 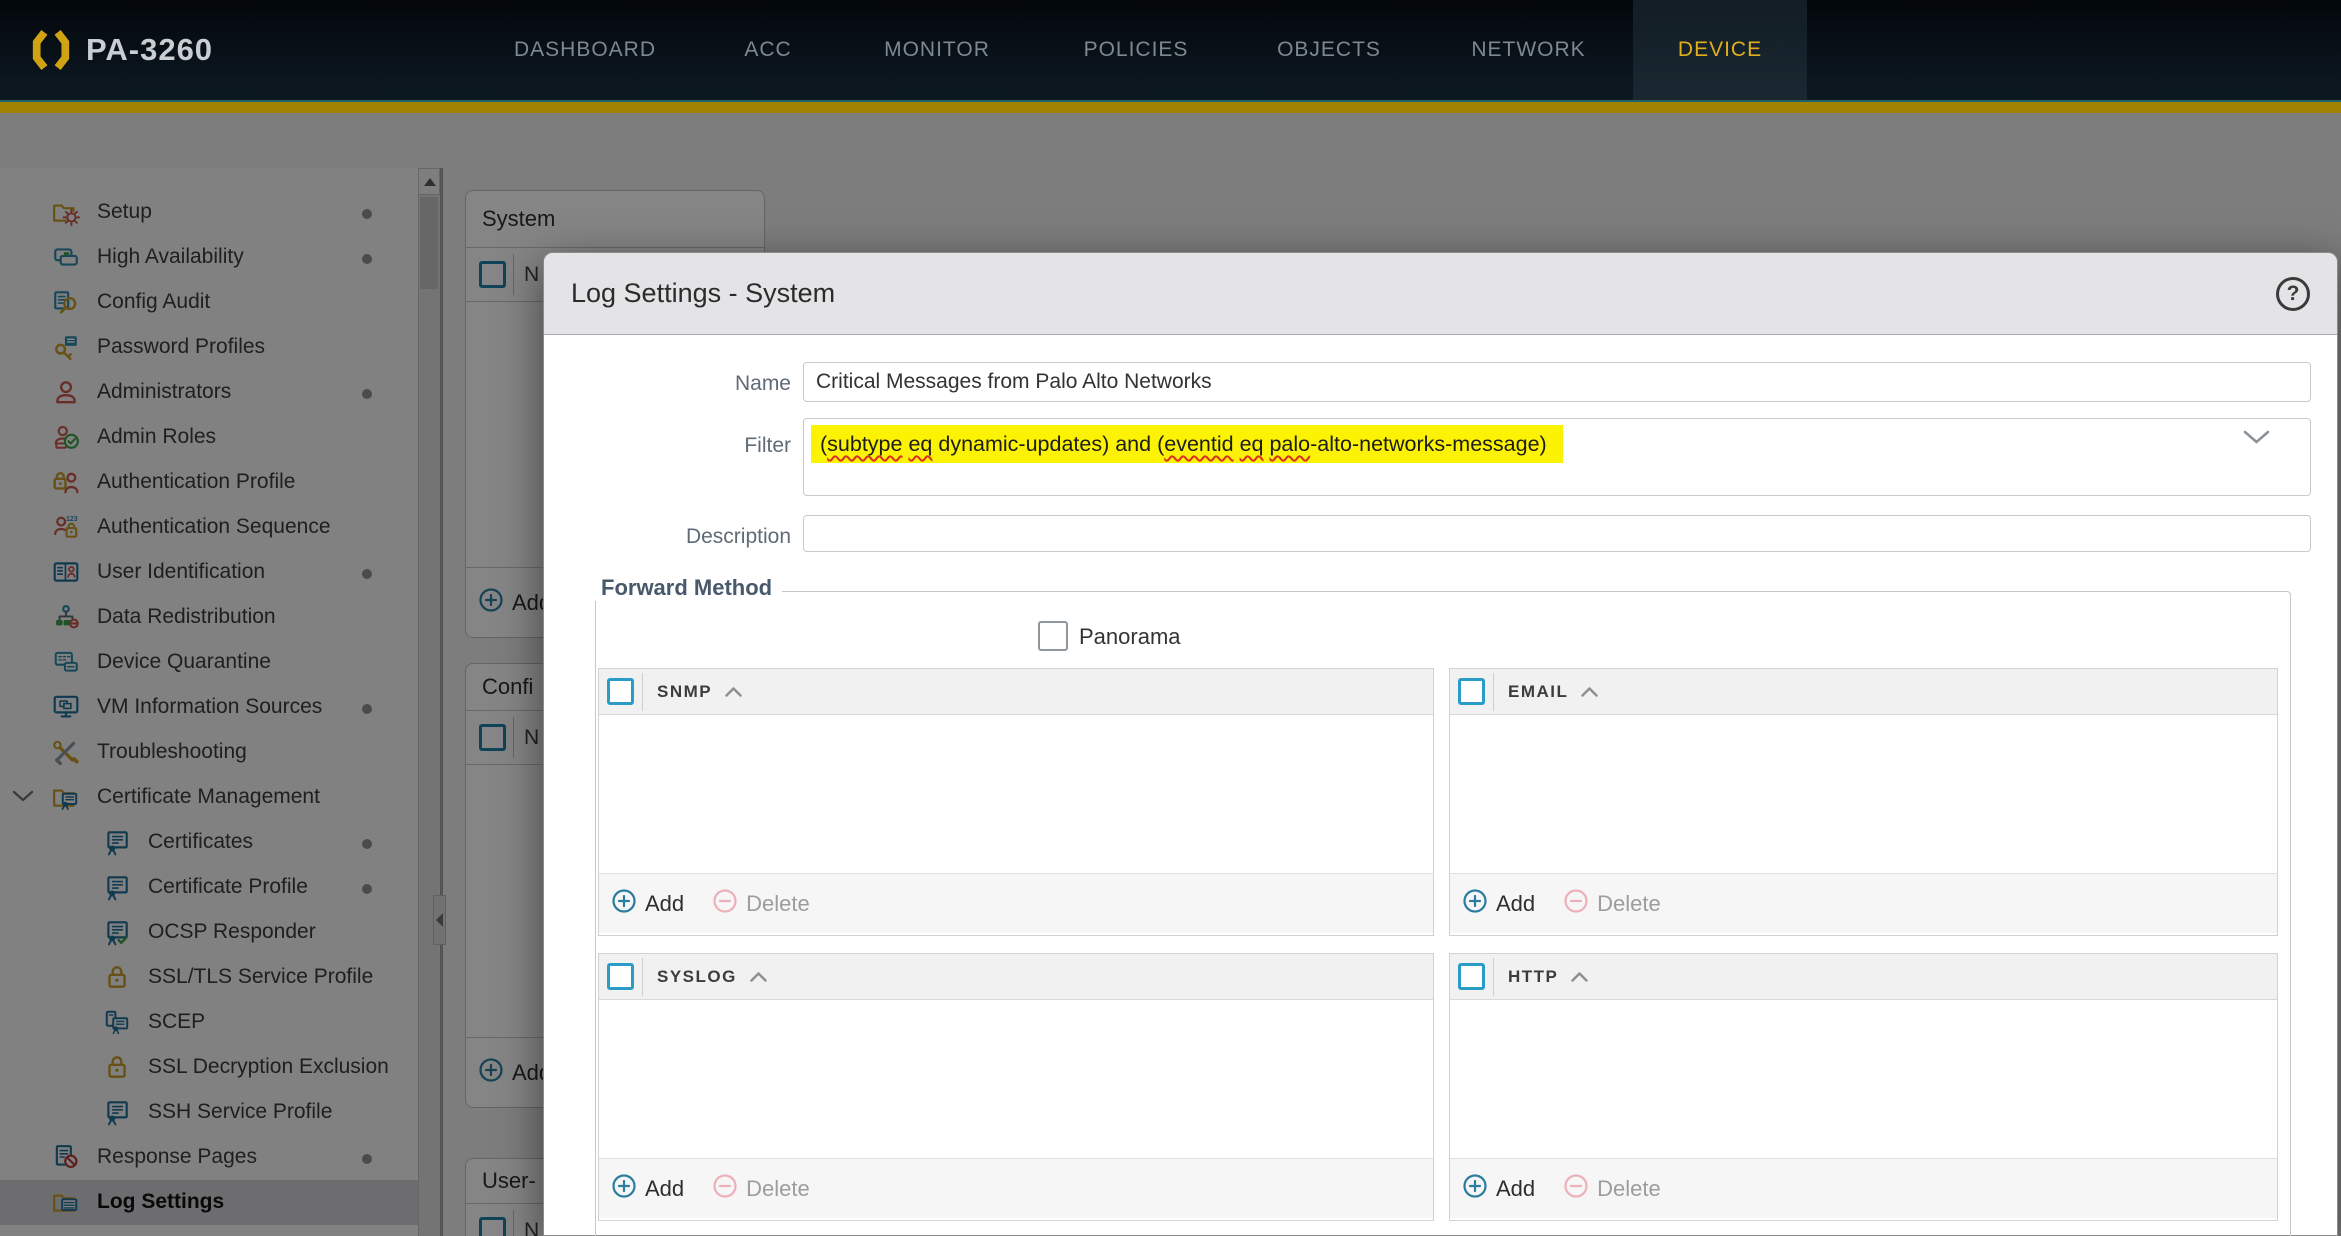 I want to click on forward-panel-email: EMAIL Add Delete, so click(x=1863, y=802).